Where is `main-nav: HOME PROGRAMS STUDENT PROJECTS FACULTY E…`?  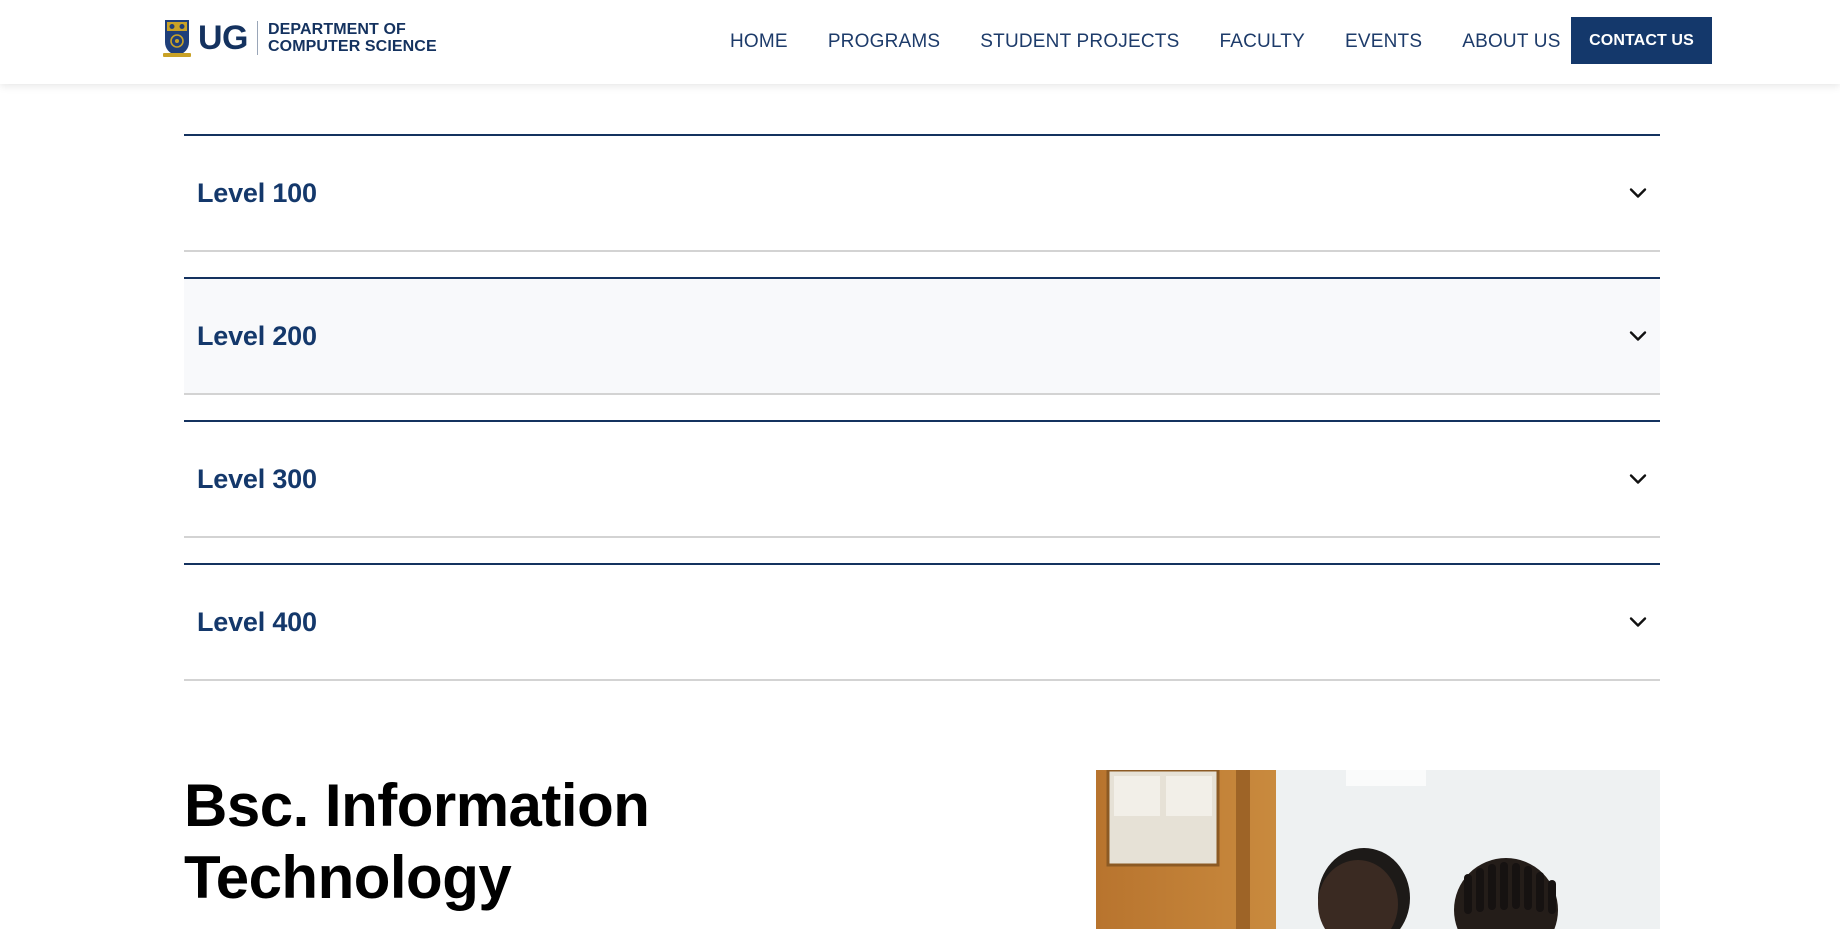
main-nav: HOME PROGRAMS STUDENT PROJECTS FACULTY E… is located at coordinates (1165, 42).